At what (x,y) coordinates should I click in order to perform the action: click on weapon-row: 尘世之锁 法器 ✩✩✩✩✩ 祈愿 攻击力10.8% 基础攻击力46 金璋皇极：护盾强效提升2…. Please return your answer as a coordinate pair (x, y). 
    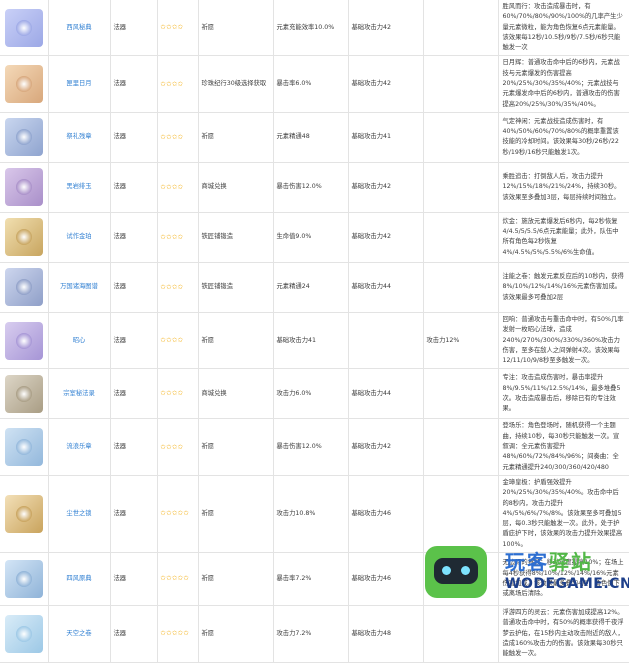
    Looking at the image, I should click on (314, 514).